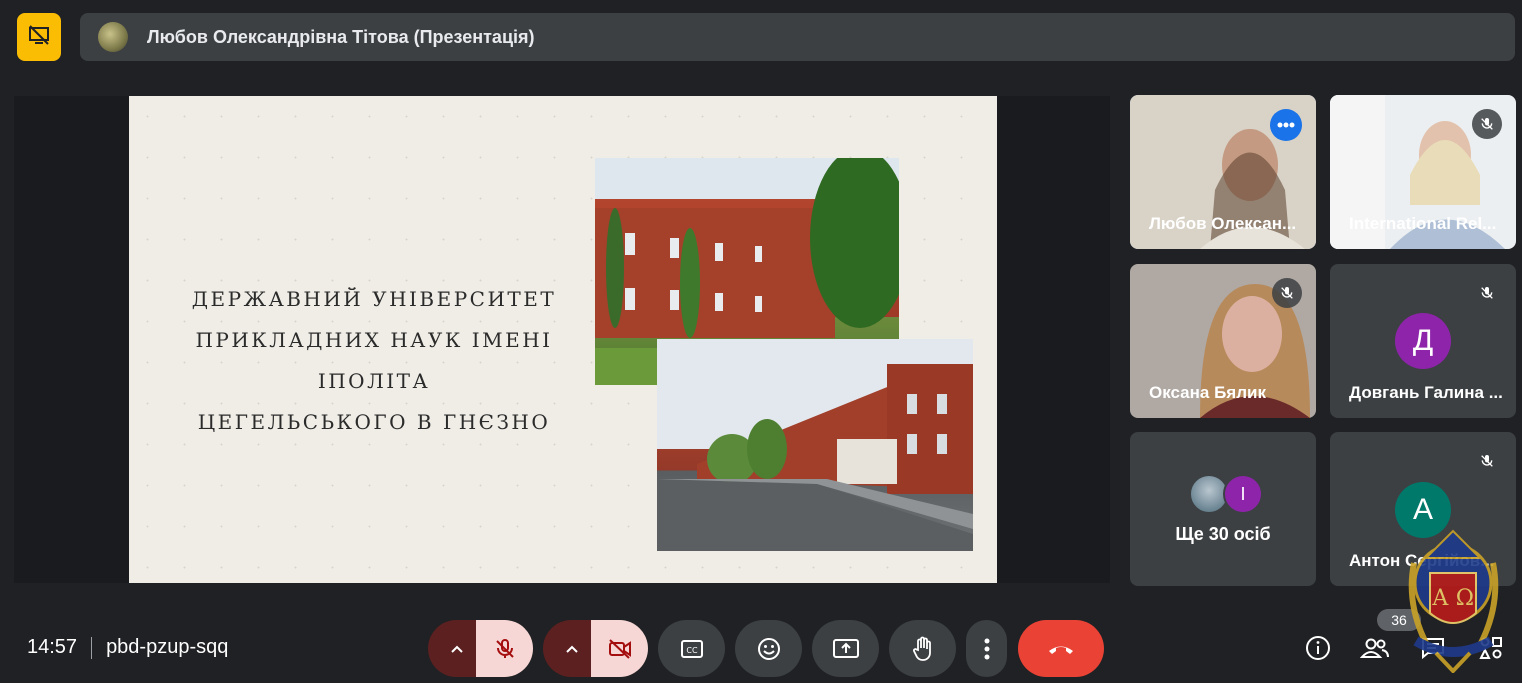 The image size is (1522, 683). I want to click on more-options-button, so click(986, 648).